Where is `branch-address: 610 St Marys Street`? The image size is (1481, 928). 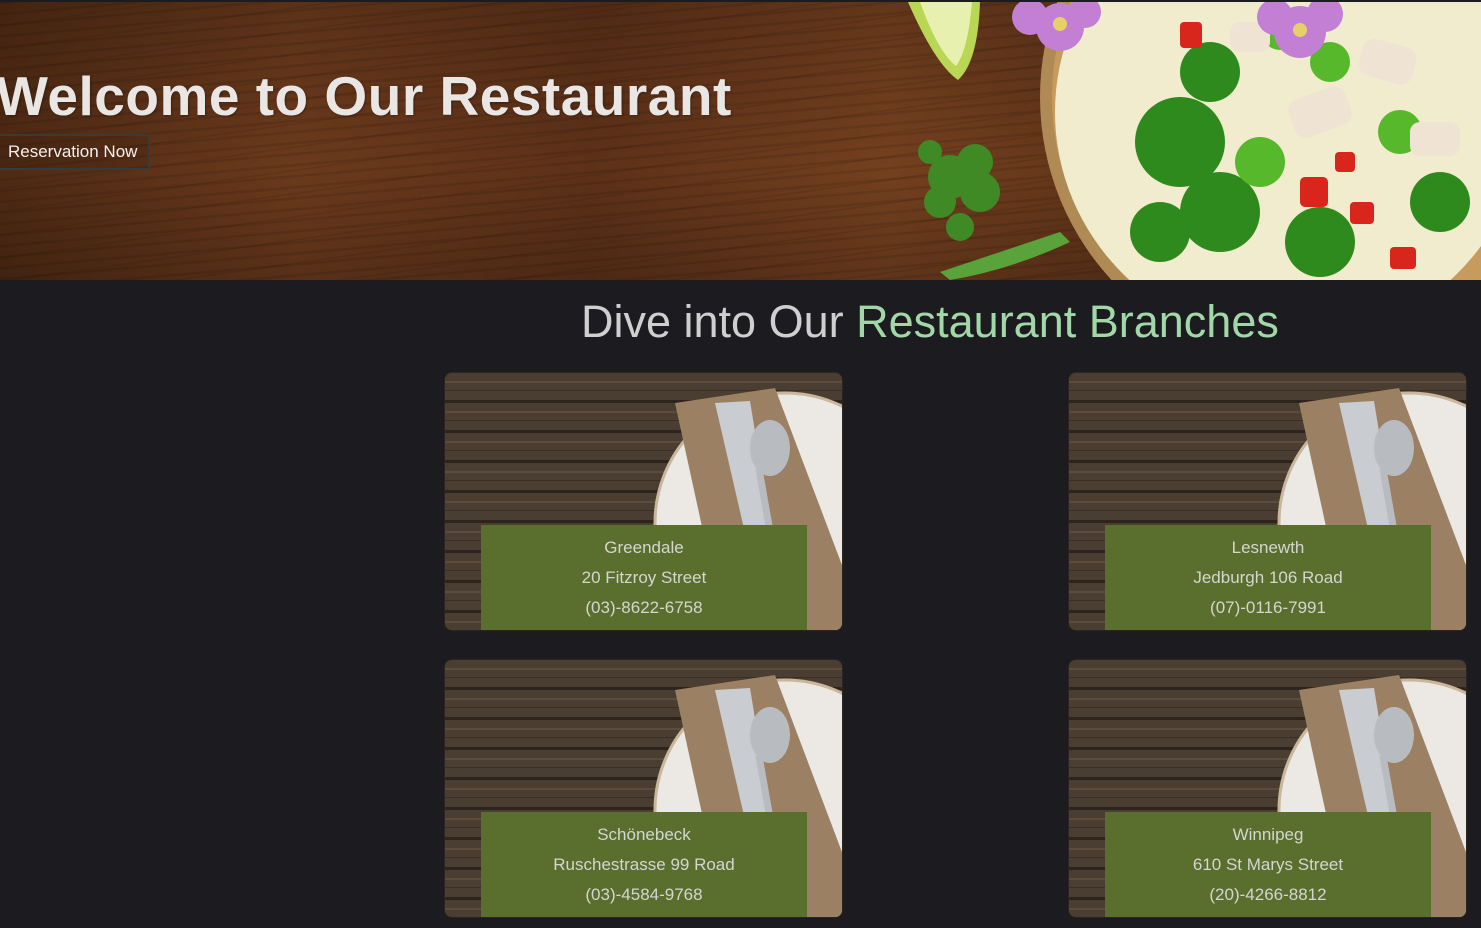
branch-address: 610 St Marys Street is located at coordinates (1268, 864).